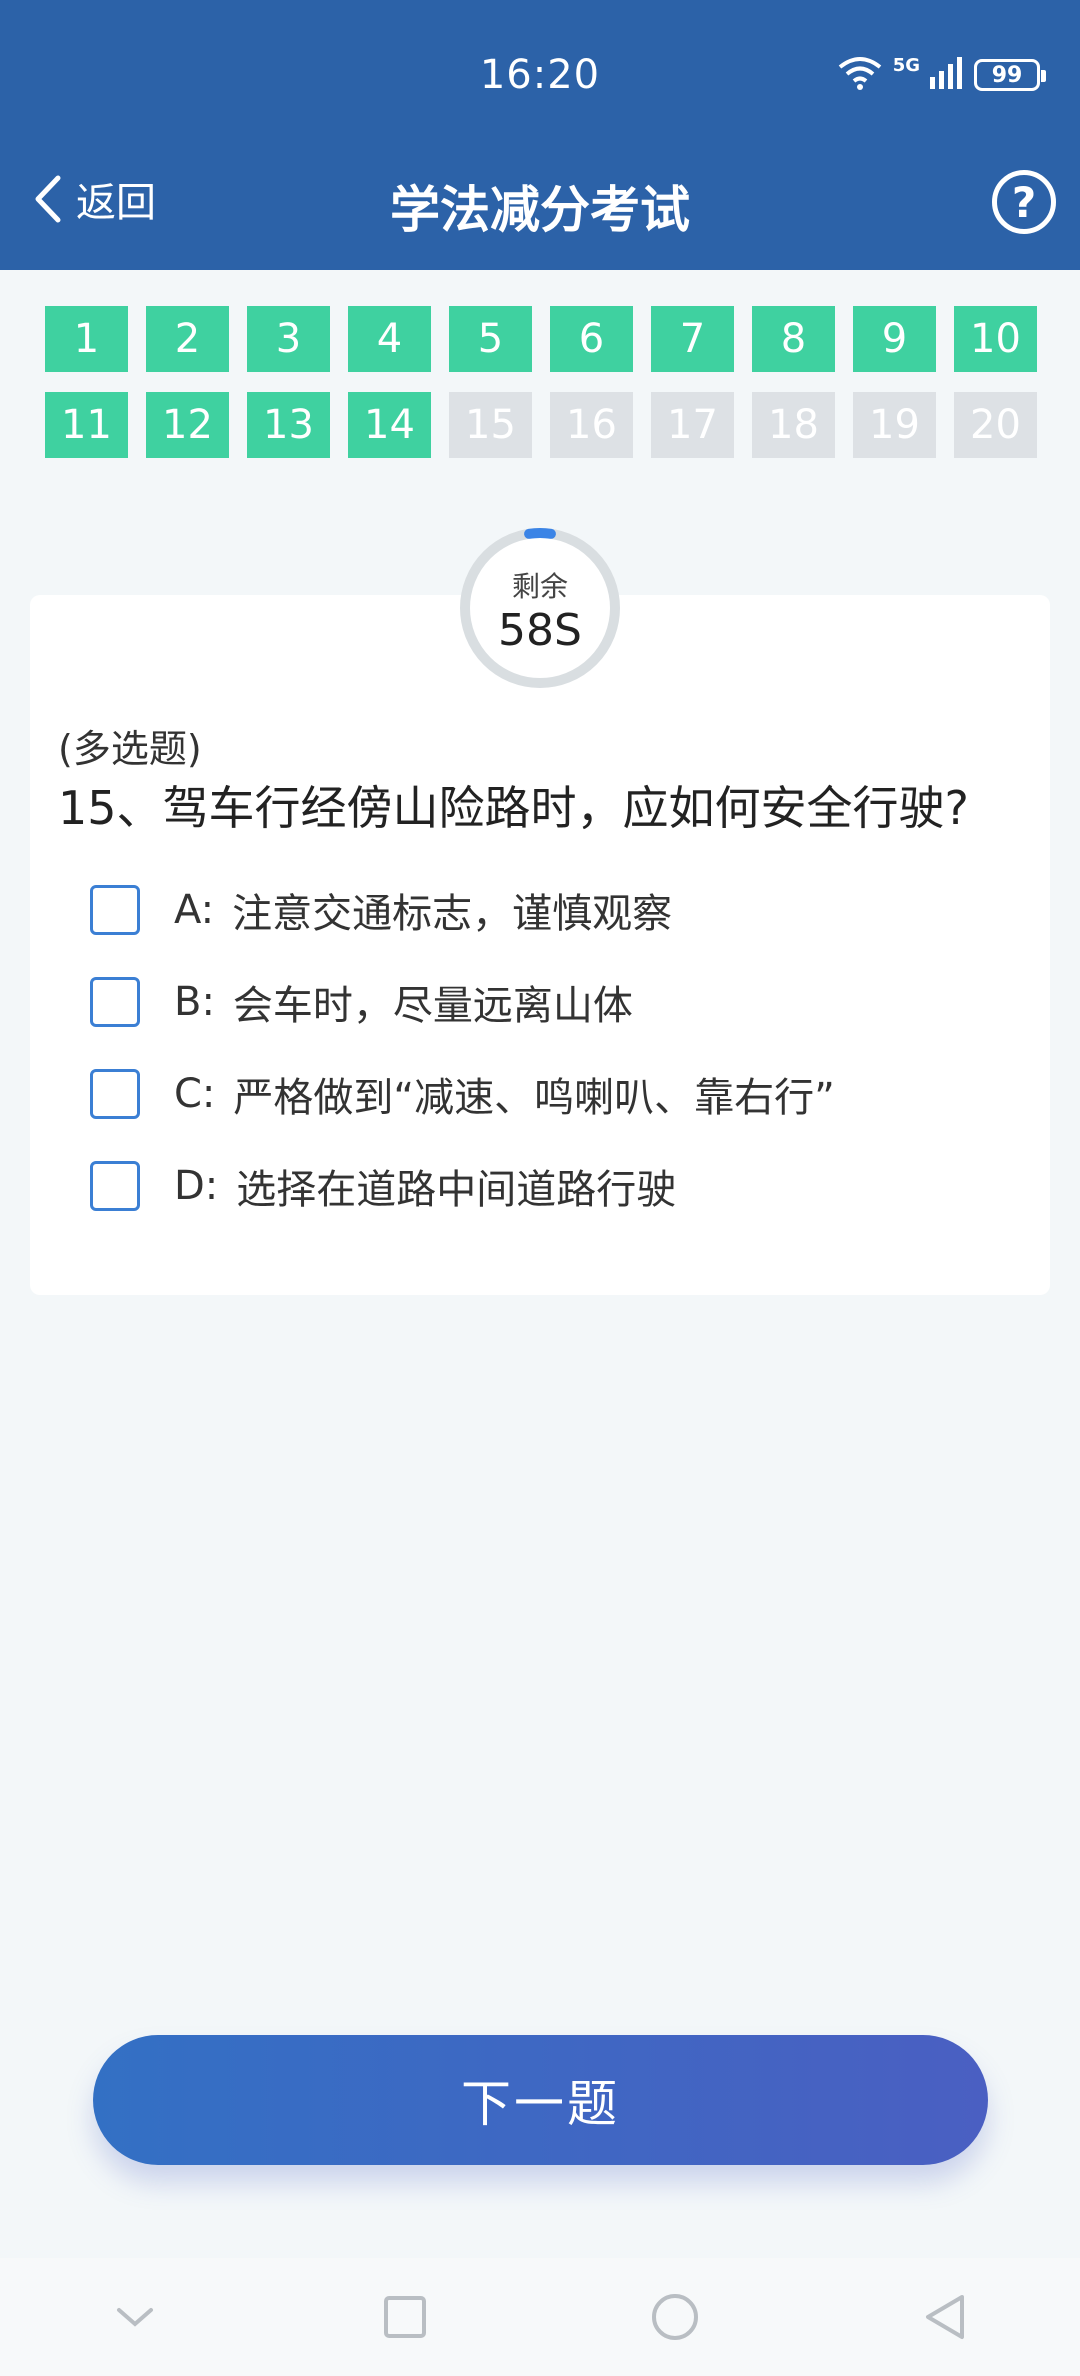 This screenshot has height=2376, width=1080. I want to click on question-number-cell: 17, so click(692, 425).